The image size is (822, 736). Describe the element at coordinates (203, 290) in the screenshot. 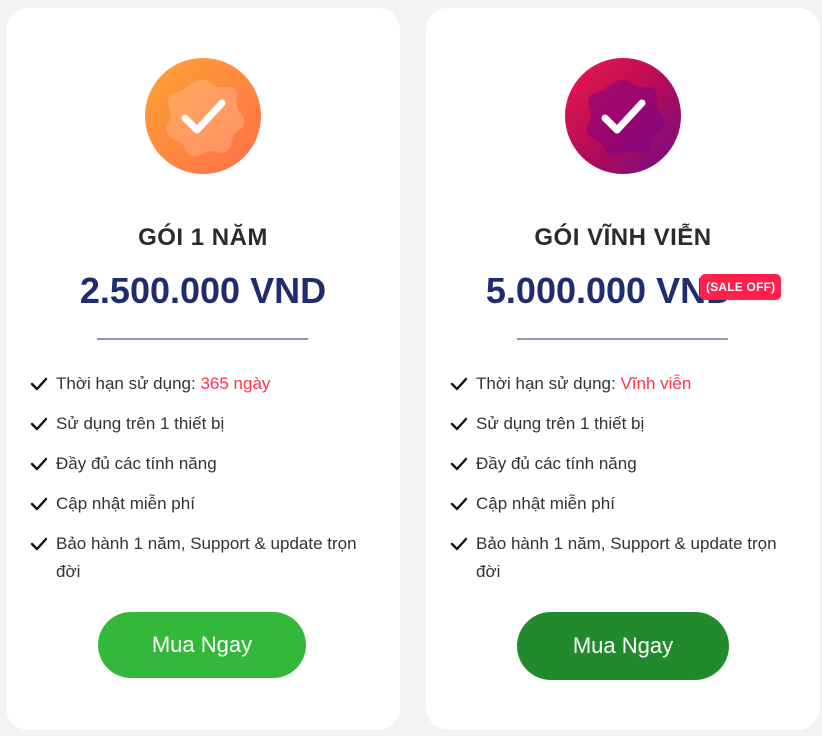

I see `plan-price: 2.500.000 VND` at that location.